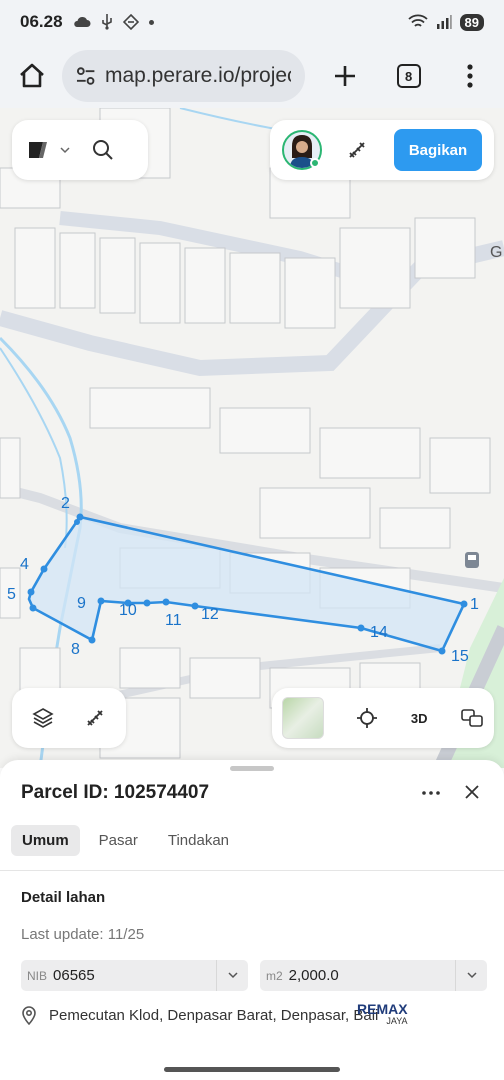 This screenshot has height=1080, width=504. I want to click on vertex-label: 12, so click(210, 614).